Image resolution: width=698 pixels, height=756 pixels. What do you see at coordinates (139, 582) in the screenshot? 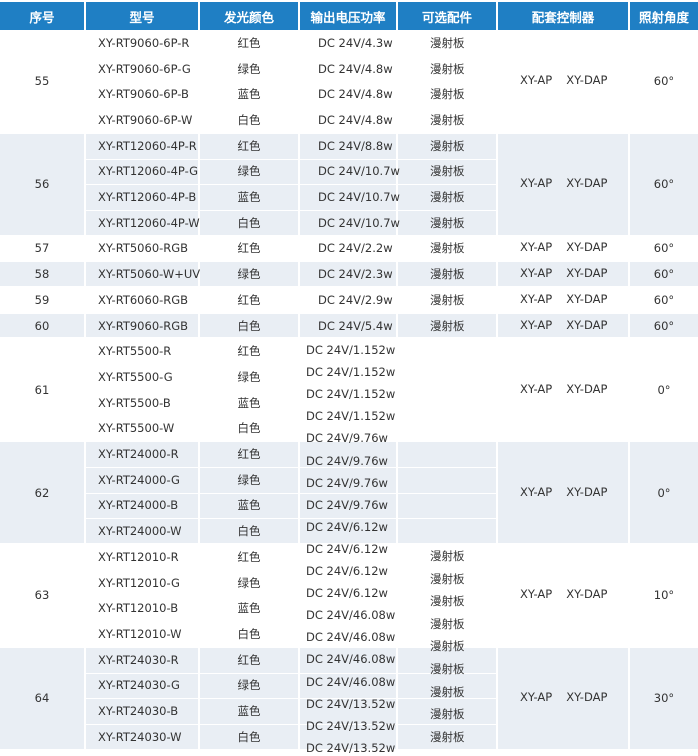
I see `model-number: XY-RT12010-G` at bounding box center [139, 582].